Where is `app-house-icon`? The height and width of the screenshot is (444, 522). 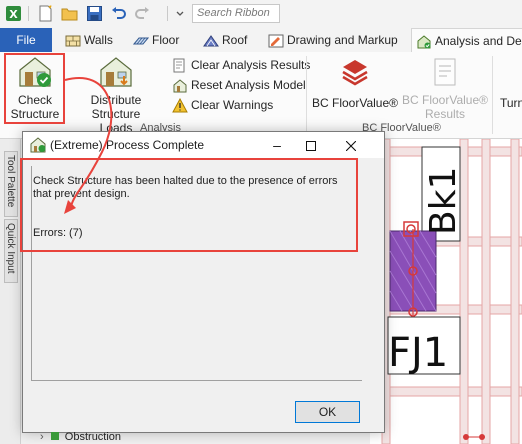 app-house-icon is located at coordinates (38, 145).